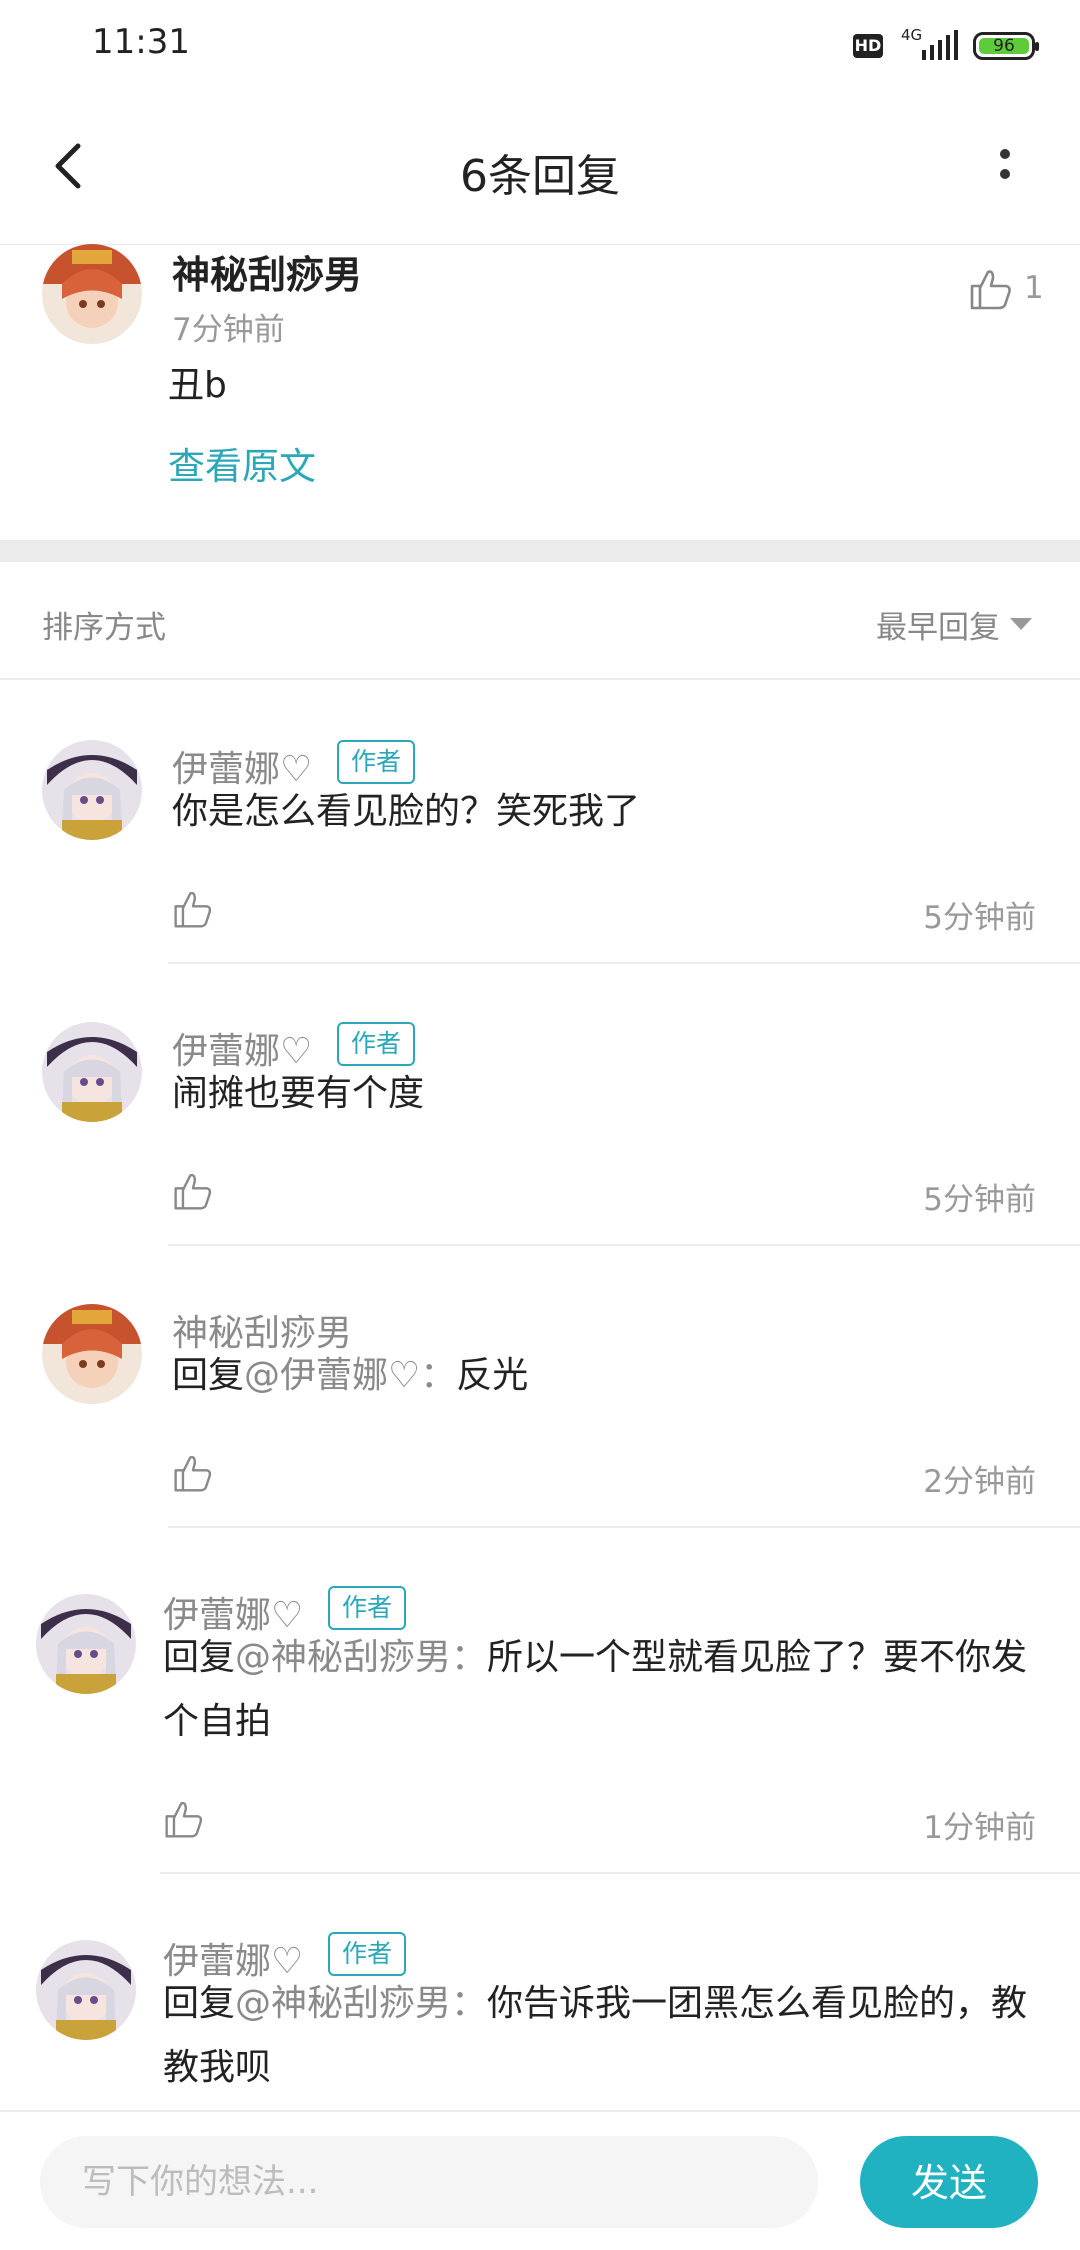 The width and height of the screenshot is (1080, 2250). Describe the element at coordinates (979, 1828) in the screenshot. I see `reply-time: 1分钟前` at that location.